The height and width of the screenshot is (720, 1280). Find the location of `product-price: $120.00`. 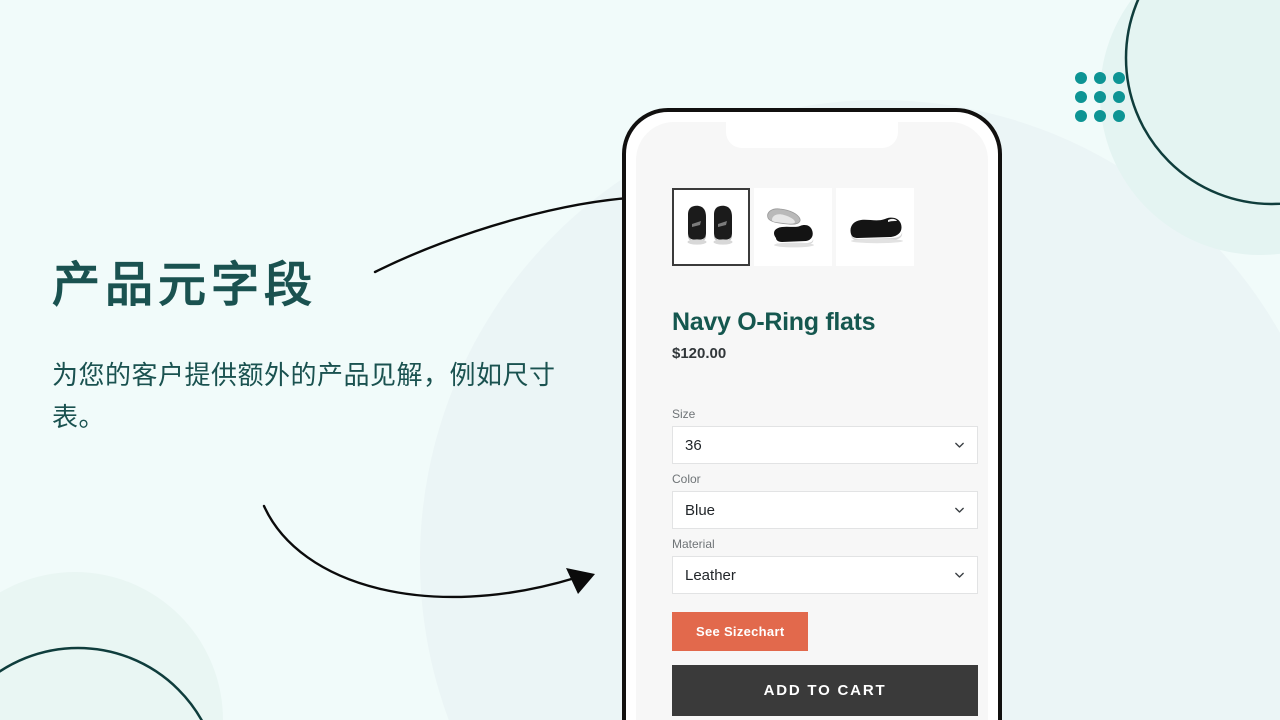

product-price: $120.00 is located at coordinates (699, 353).